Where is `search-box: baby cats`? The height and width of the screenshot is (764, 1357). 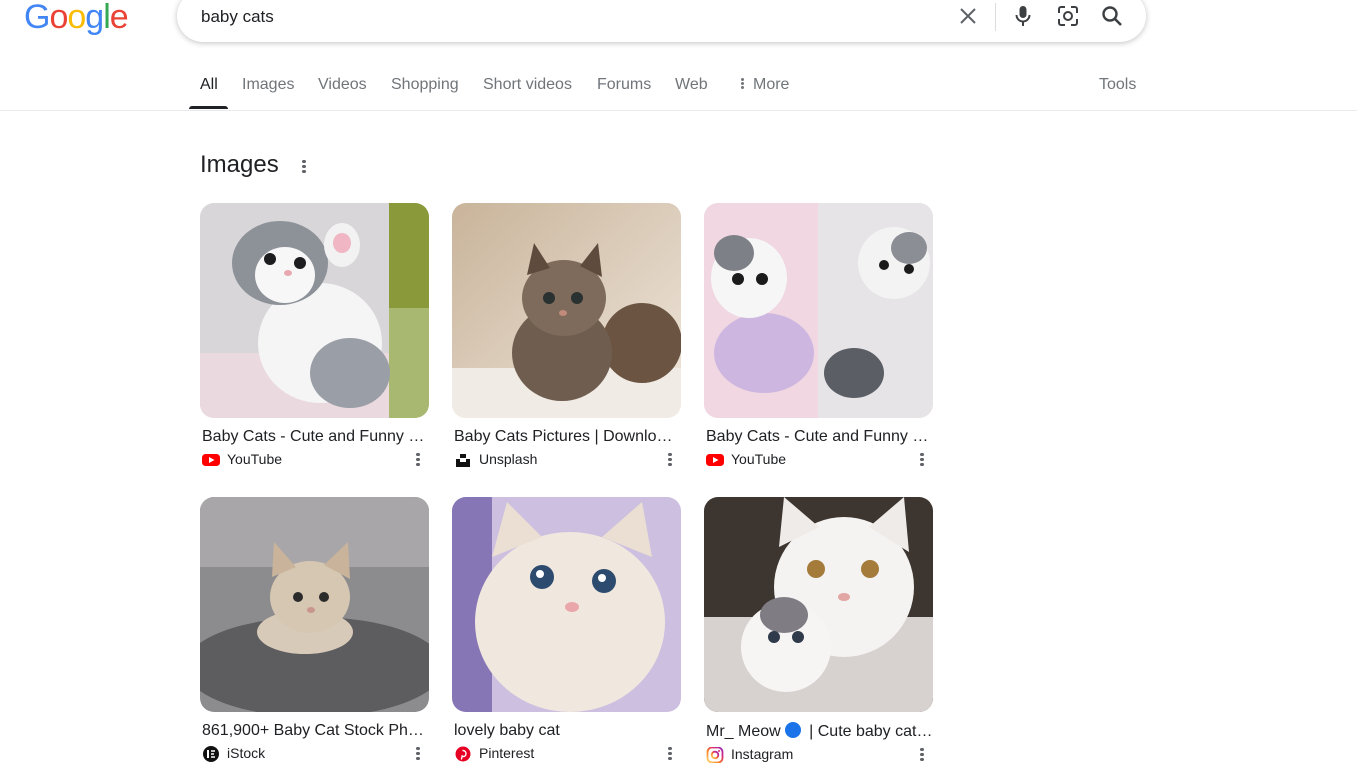 search-box: baby cats is located at coordinates (661, 21).